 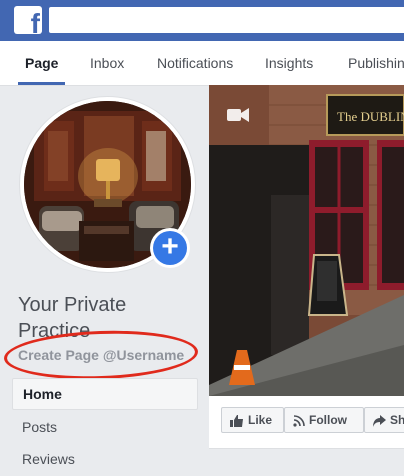 What do you see at coordinates (28, 20) in the screenshot?
I see `facebook-logo-icon: f` at bounding box center [28, 20].